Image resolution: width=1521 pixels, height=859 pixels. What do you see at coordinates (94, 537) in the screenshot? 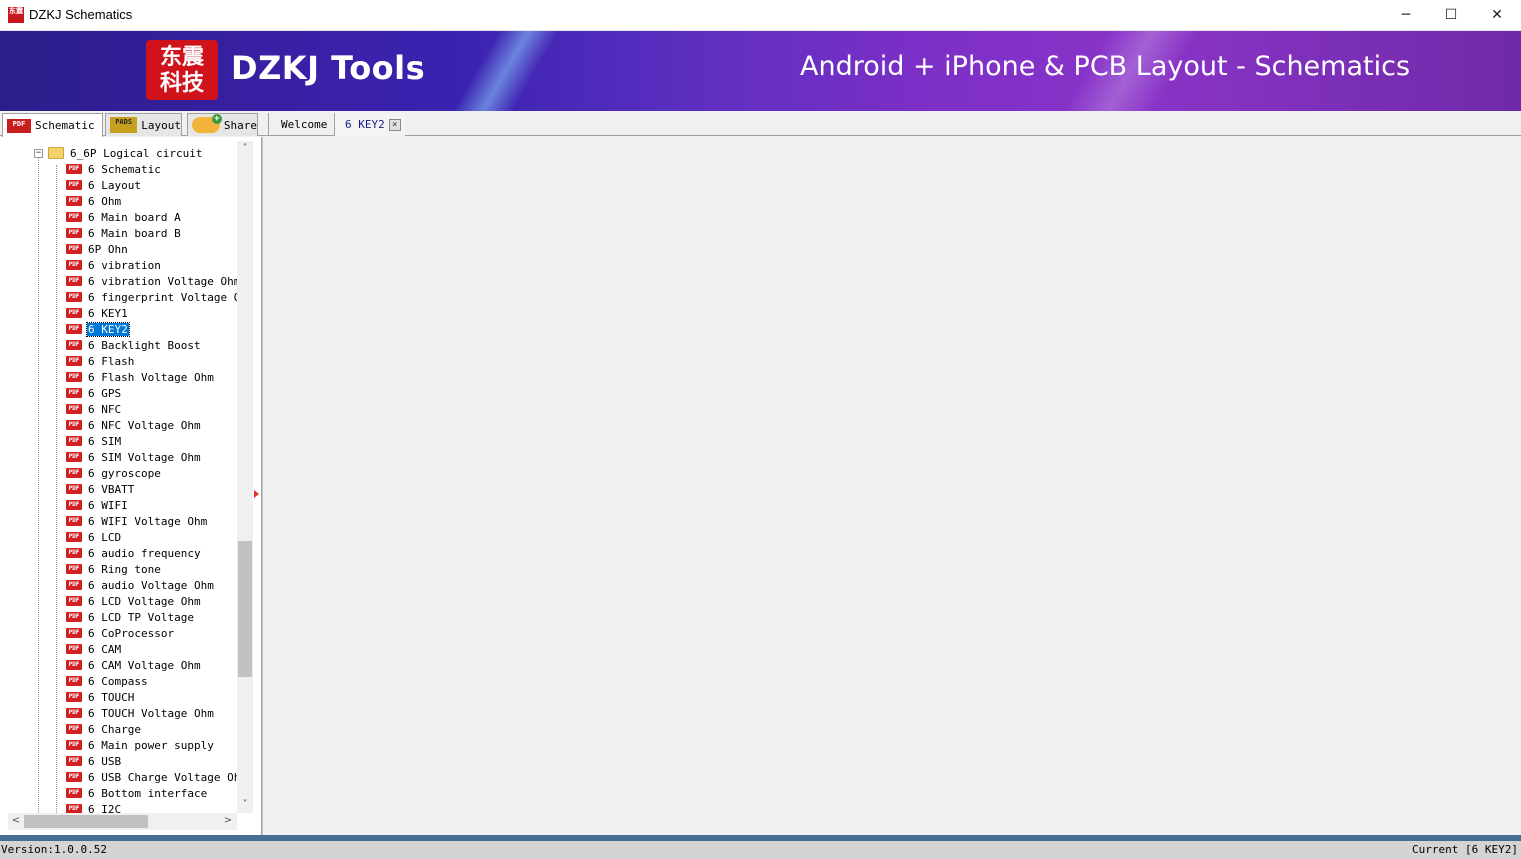
I see `tree-item: PDF 6 LCD` at bounding box center [94, 537].